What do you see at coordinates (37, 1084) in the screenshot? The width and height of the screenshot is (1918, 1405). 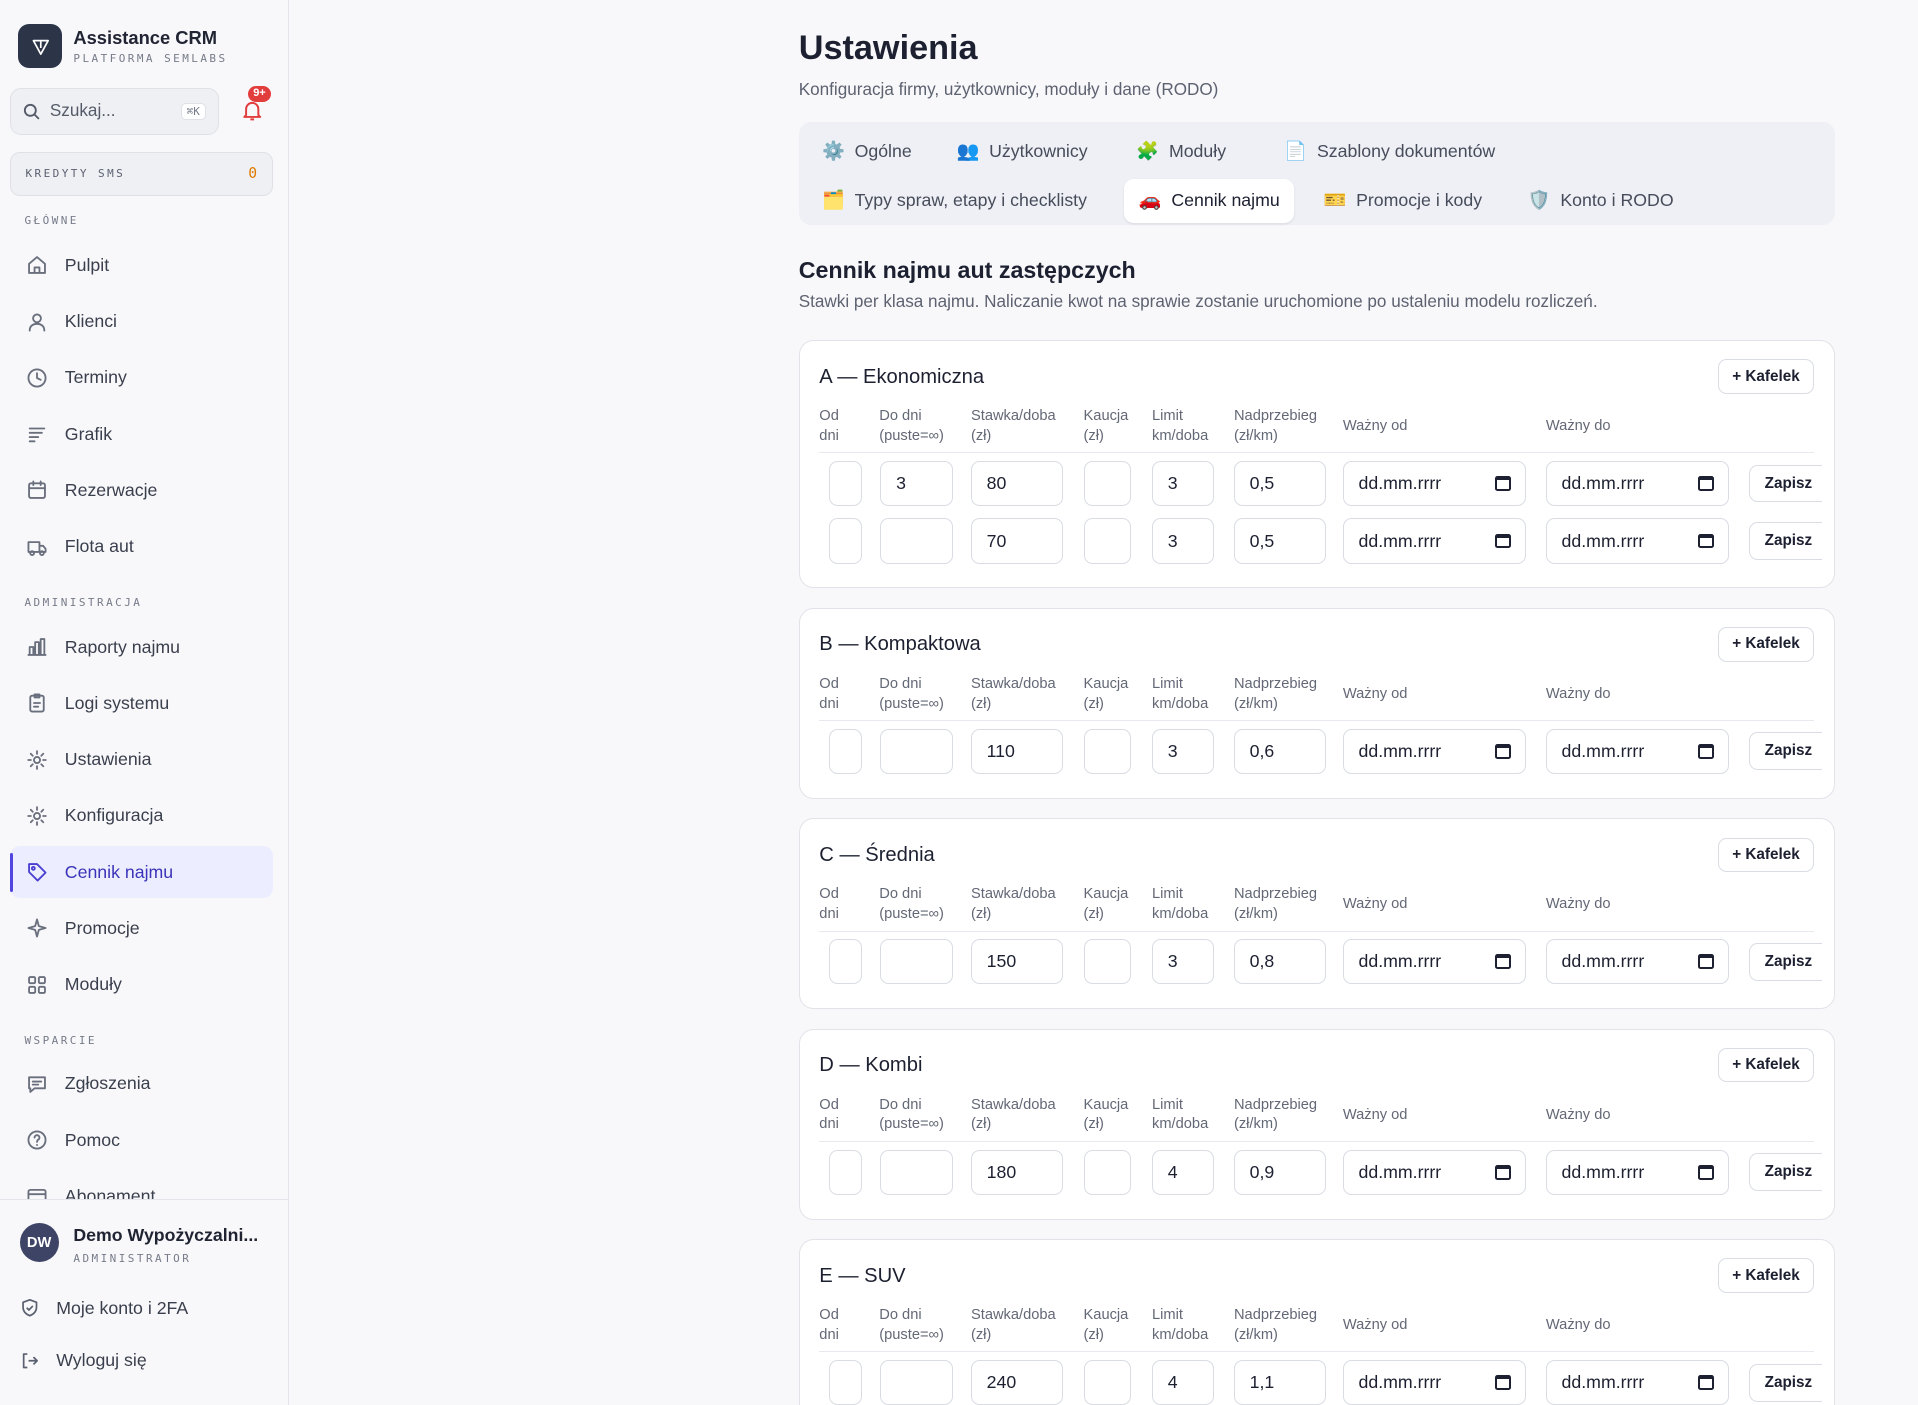 I see `message-icon` at bounding box center [37, 1084].